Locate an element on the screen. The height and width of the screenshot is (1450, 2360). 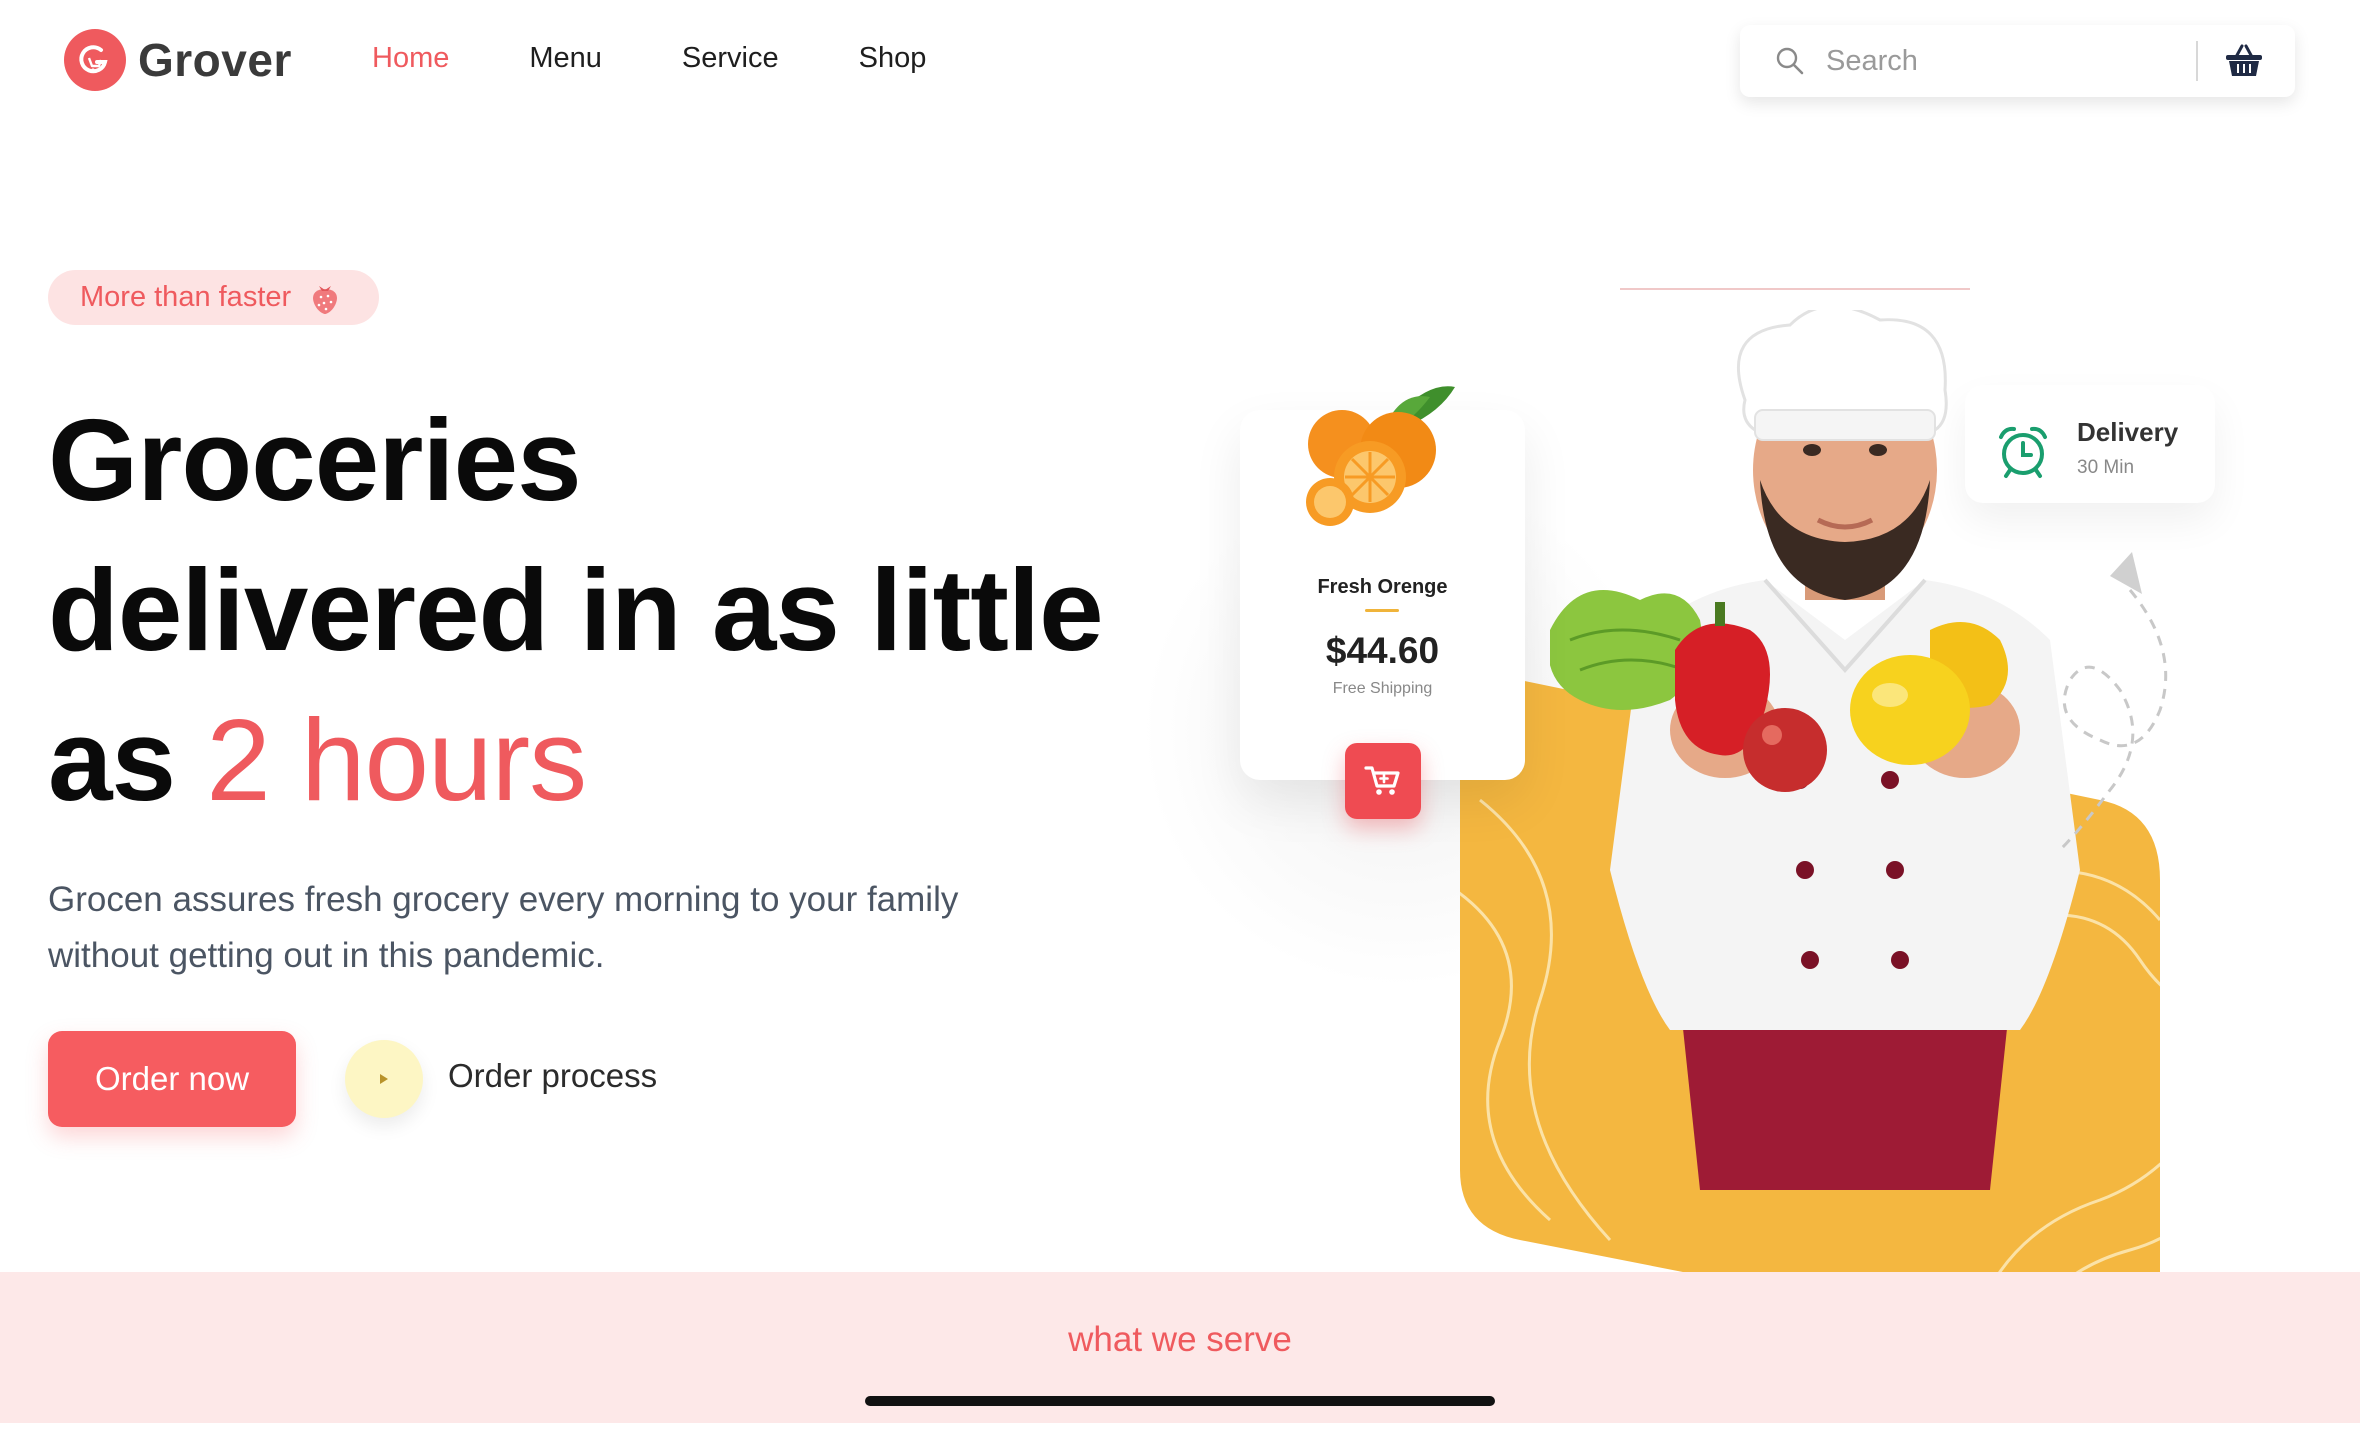
search-bar is located at coordinates (2017, 61).